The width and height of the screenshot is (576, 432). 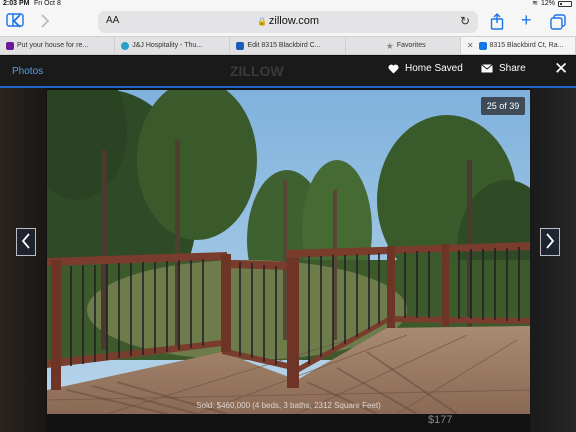 I want to click on forward-icon, so click(x=45, y=23).